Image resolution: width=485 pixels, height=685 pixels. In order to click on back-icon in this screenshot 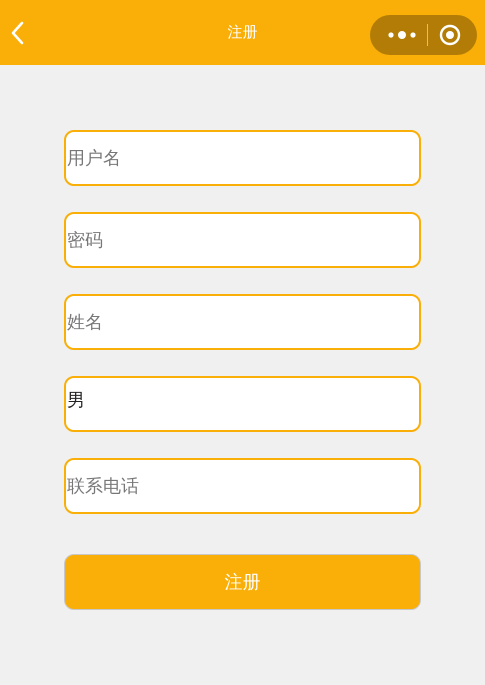, I will do `click(18, 32)`.